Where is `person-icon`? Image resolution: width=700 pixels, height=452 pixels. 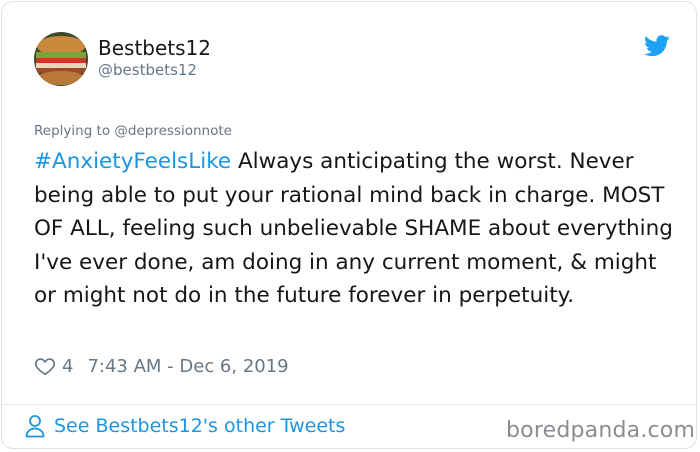 person-icon is located at coordinates (35, 426).